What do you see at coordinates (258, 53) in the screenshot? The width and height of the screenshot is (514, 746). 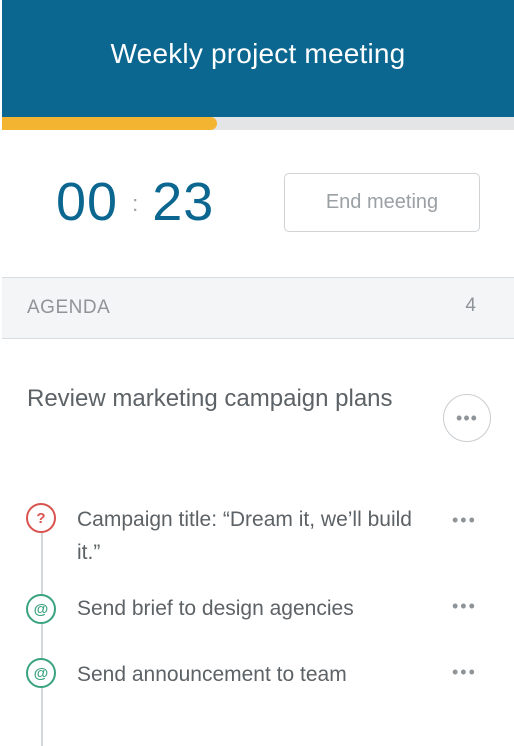 I see `meeting-title: Weekly project meeting` at bounding box center [258, 53].